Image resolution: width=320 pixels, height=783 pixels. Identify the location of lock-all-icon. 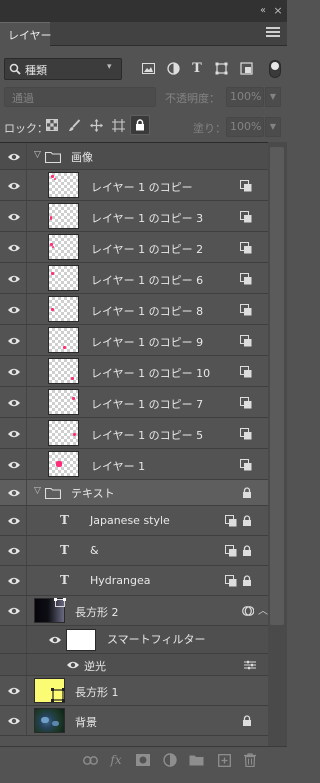
(140, 125).